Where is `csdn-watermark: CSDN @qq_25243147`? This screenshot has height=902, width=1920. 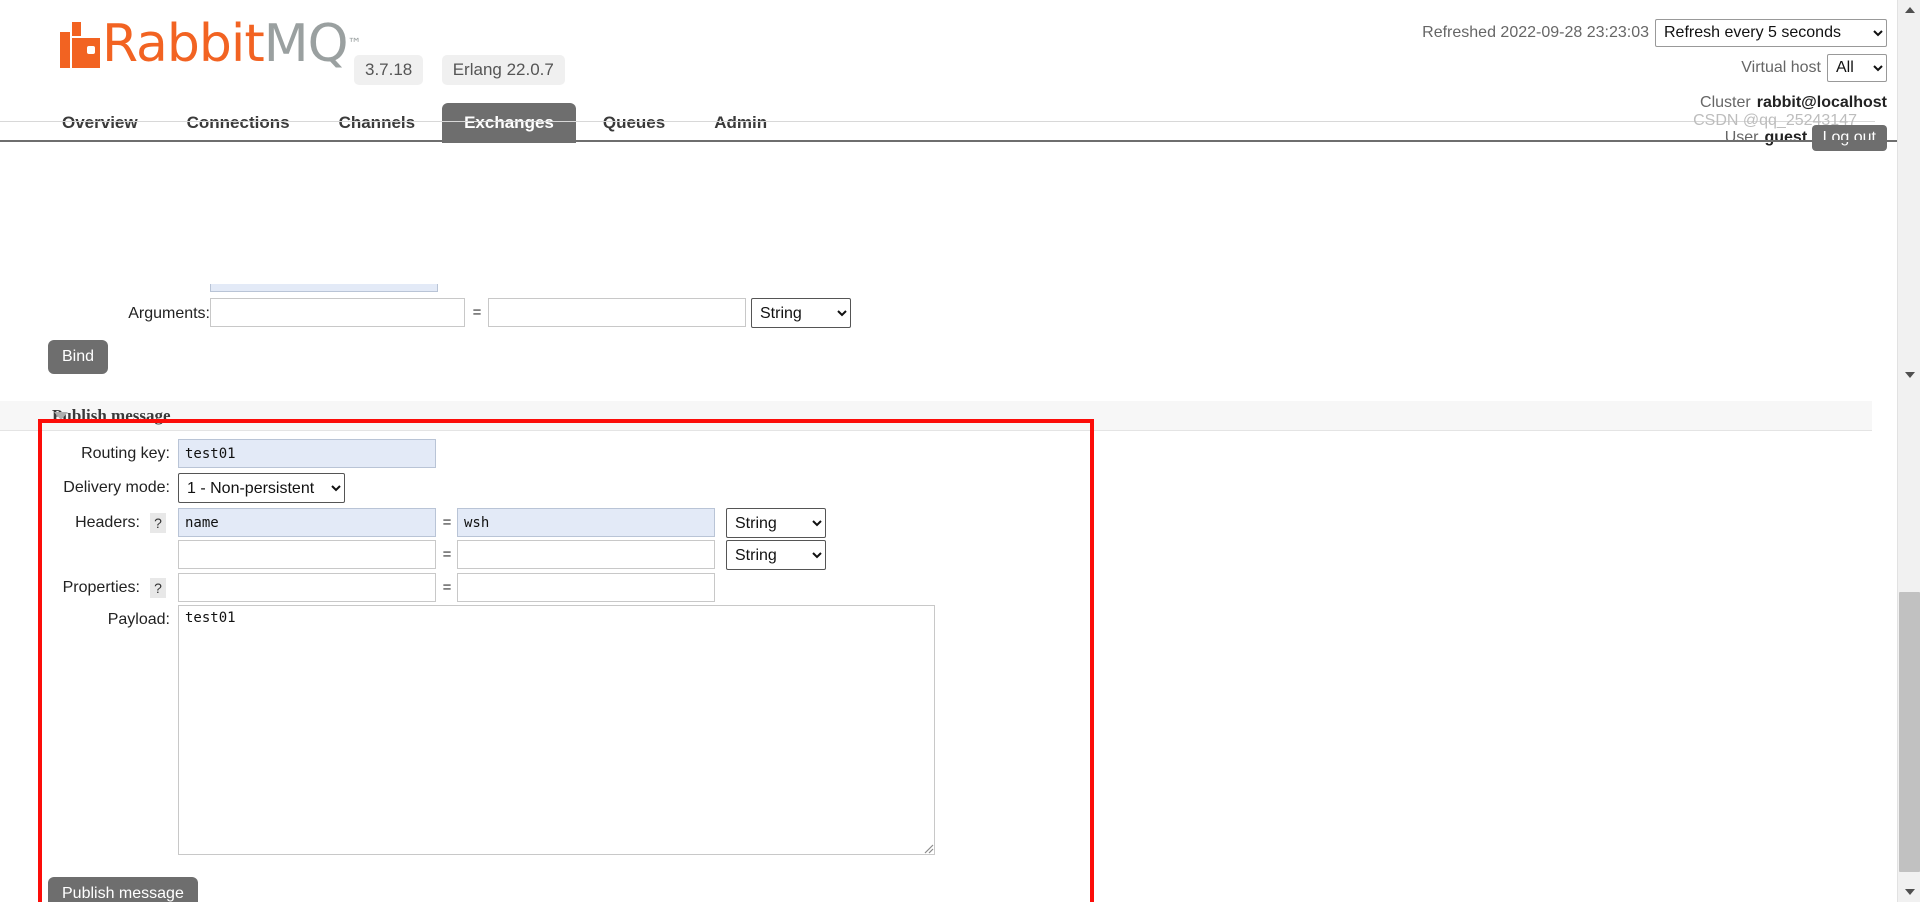
csdn-watermark: CSDN @qq_25243147 is located at coordinates (1775, 120).